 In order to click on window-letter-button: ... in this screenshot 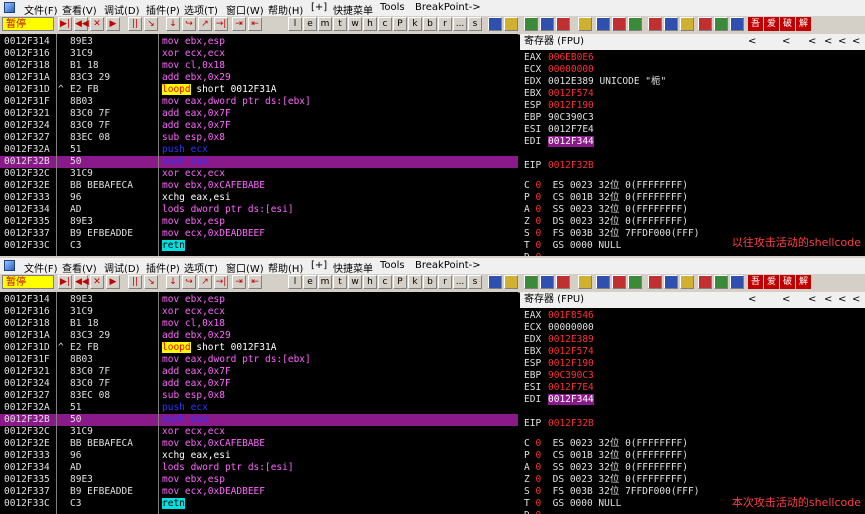, I will do `click(460, 282)`.